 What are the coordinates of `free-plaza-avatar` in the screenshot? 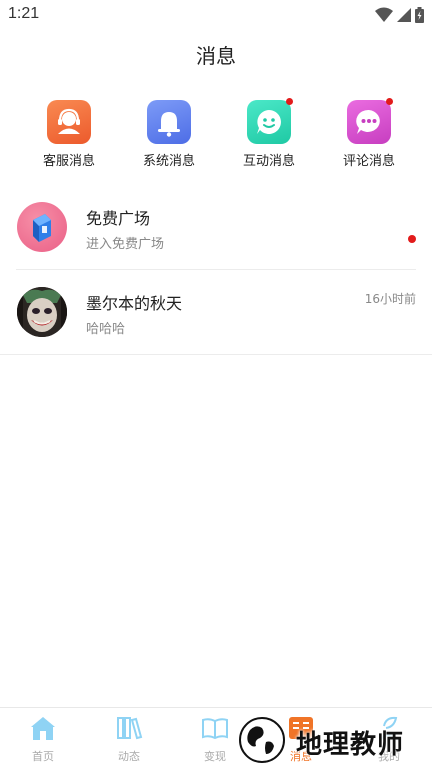 It's located at (42, 227).